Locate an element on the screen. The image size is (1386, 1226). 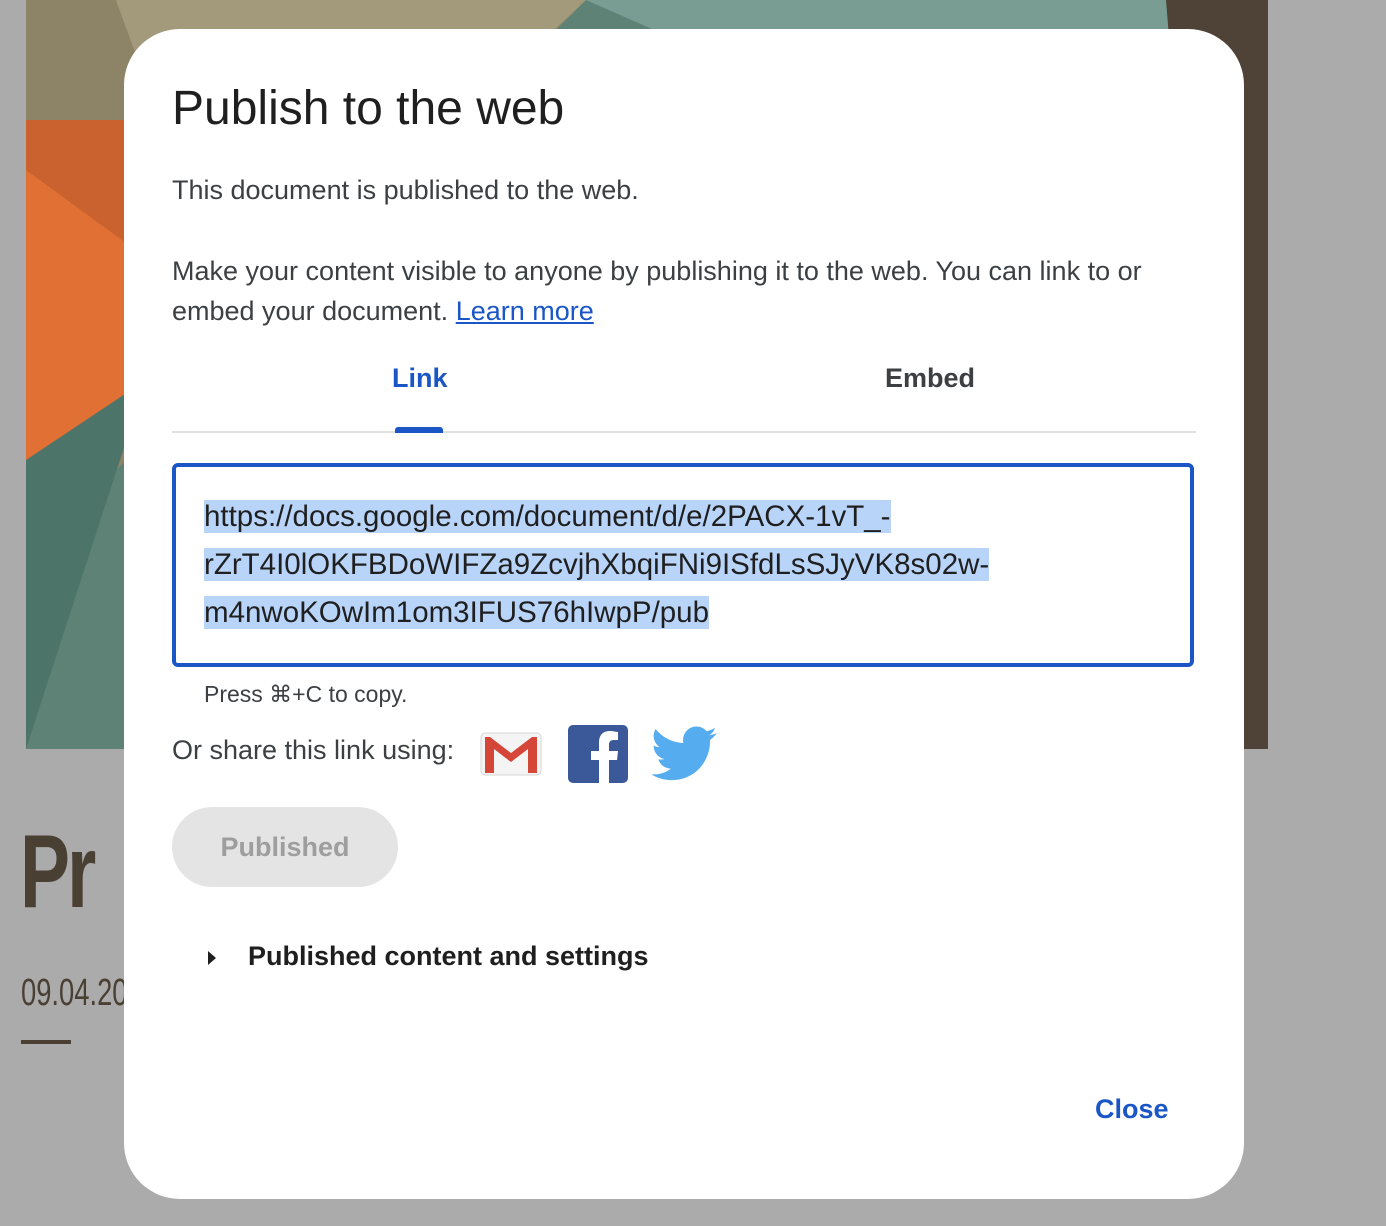
background-page-title: Pr is located at coordinates (58, 872).